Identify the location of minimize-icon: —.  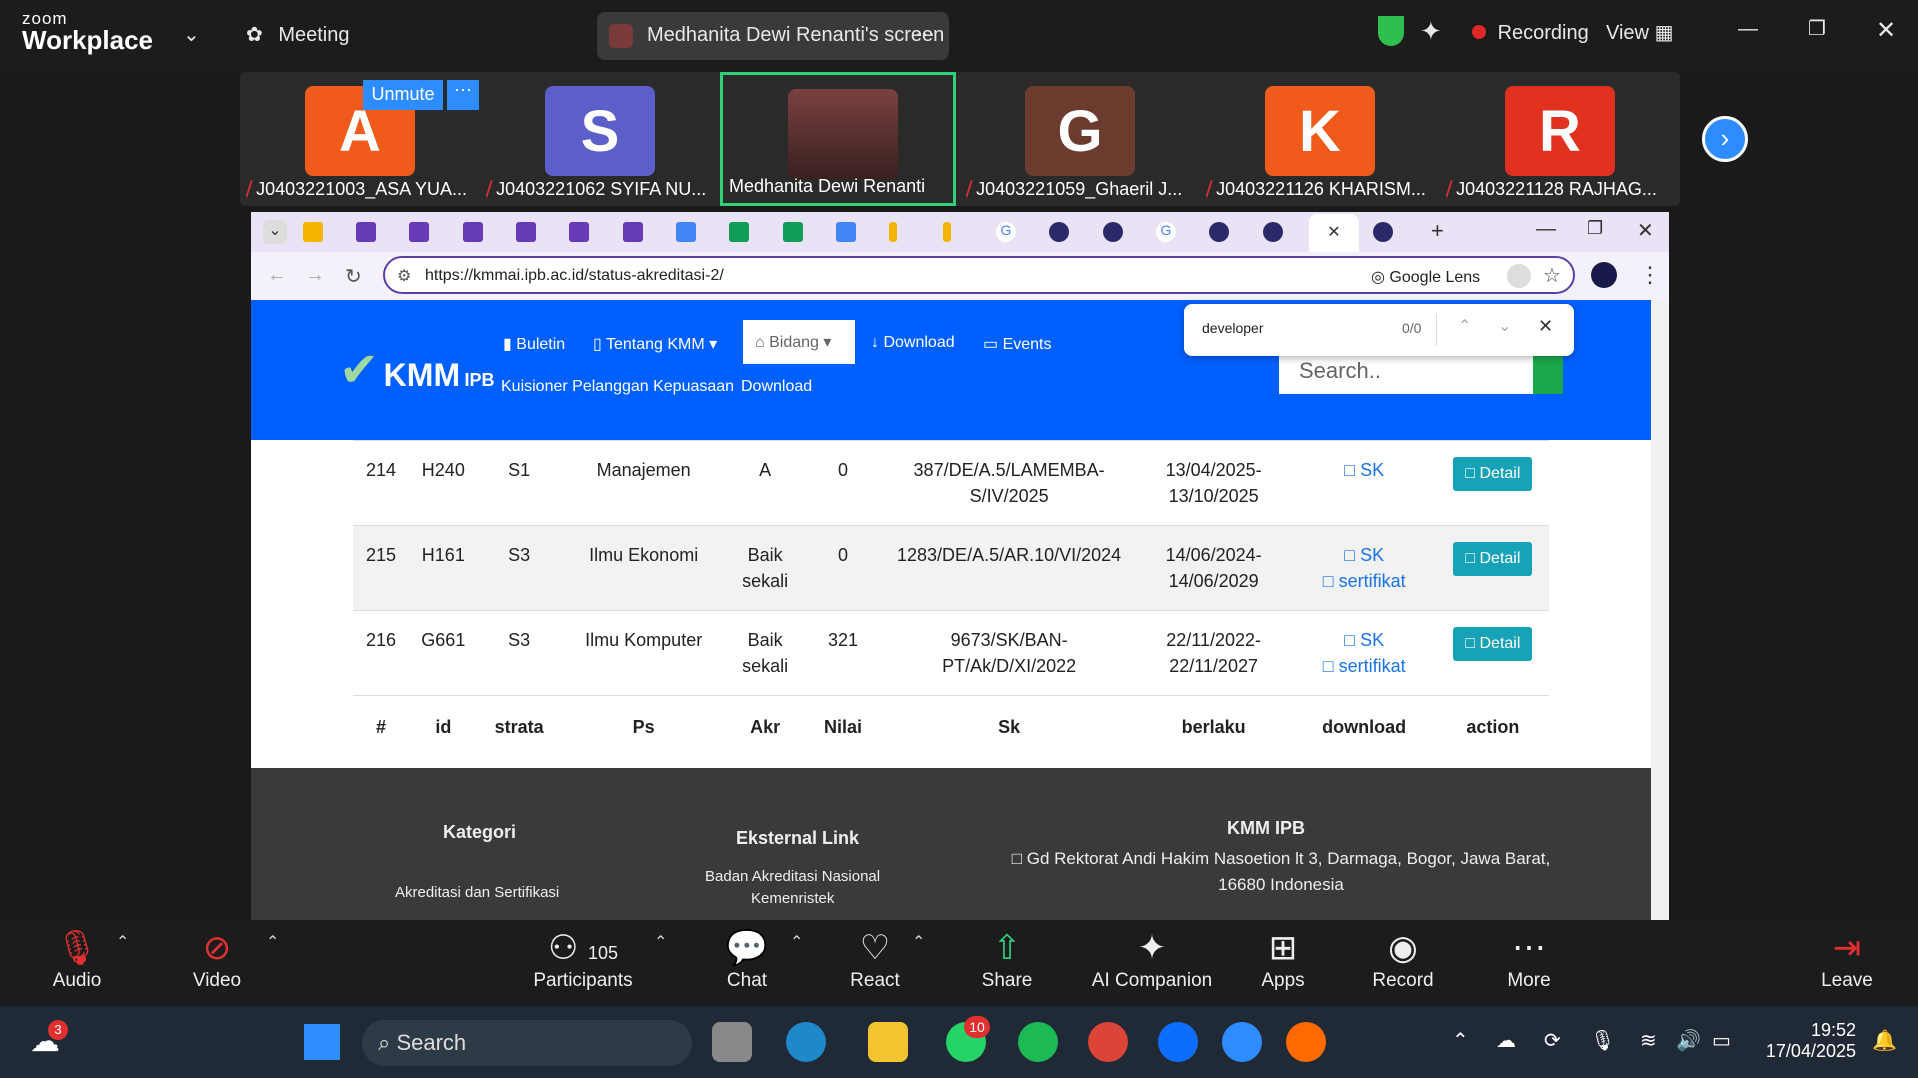
(1748, 29).